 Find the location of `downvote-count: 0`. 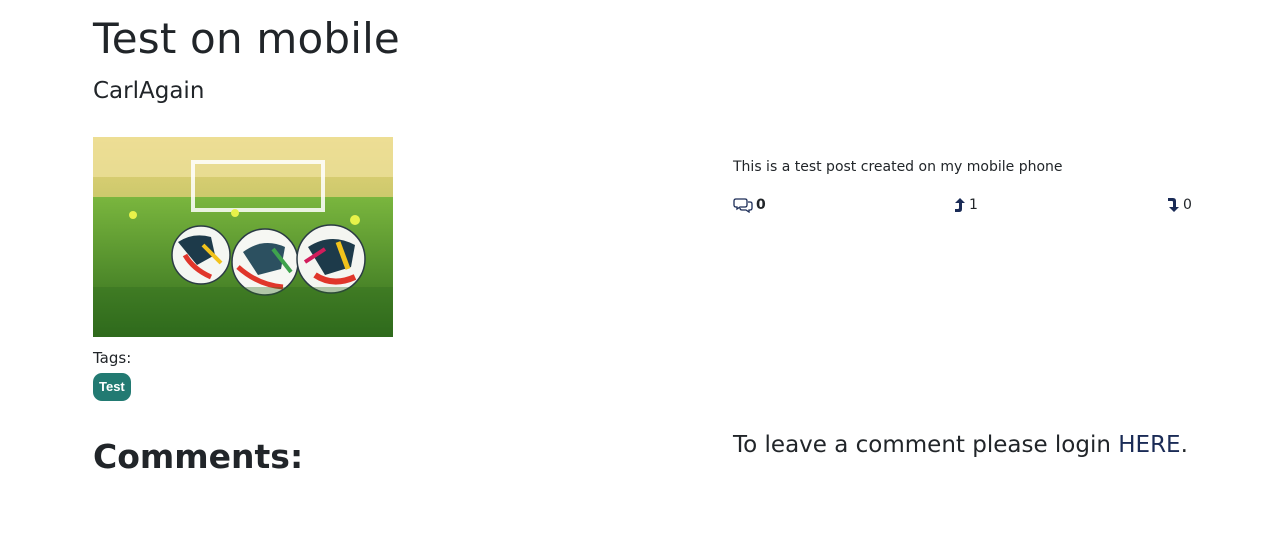

downvote-count: 0 is located at coordinates (1187, 205).